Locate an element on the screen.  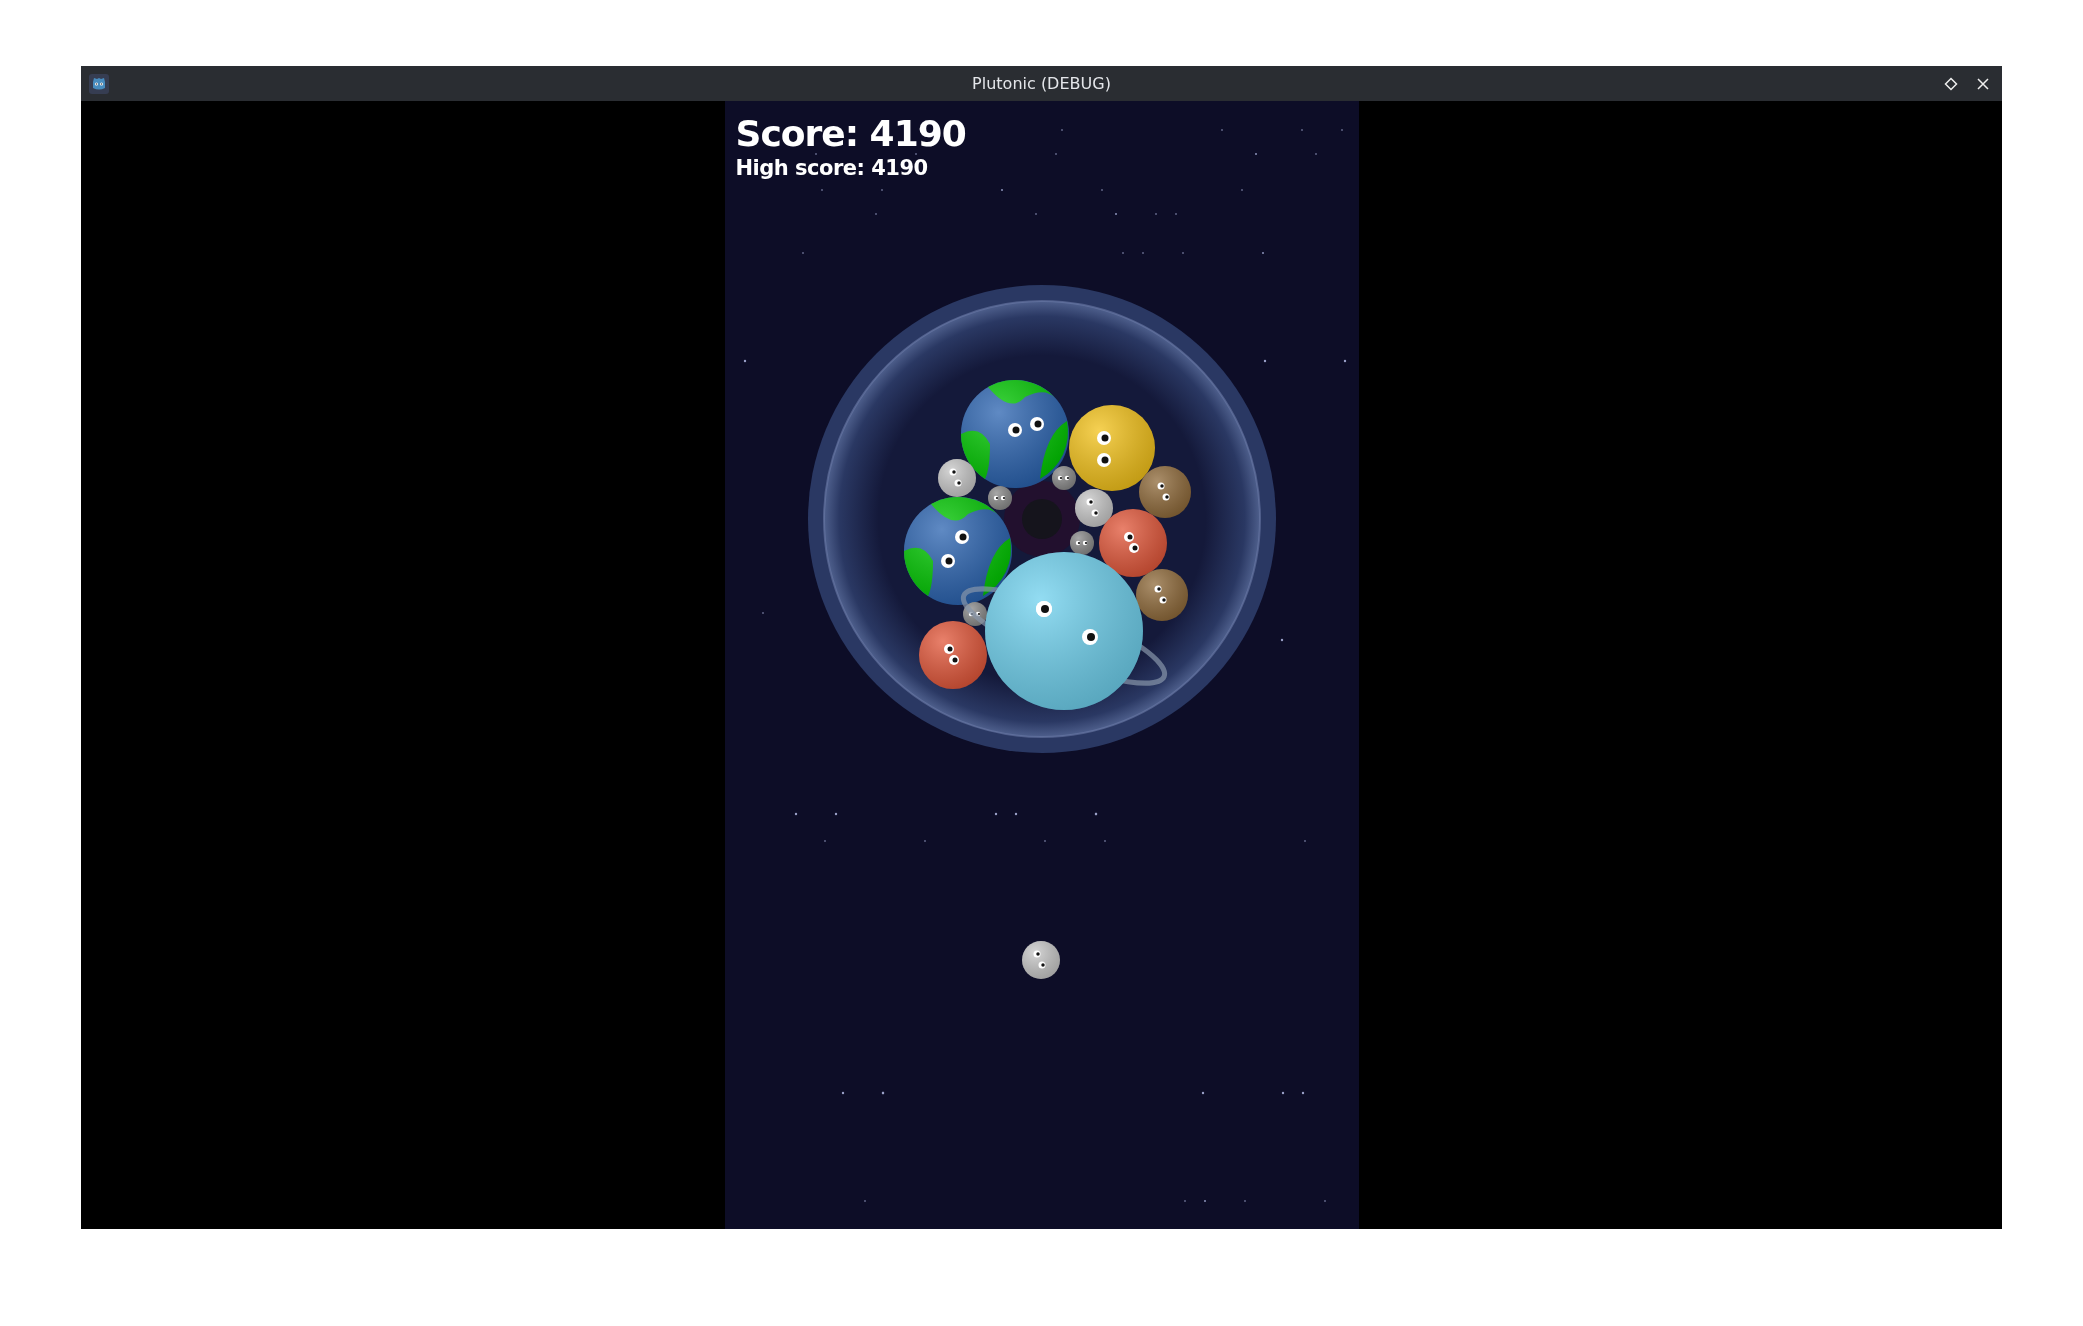
score-text: Score: 4190 is located at coordinates (850, 133).